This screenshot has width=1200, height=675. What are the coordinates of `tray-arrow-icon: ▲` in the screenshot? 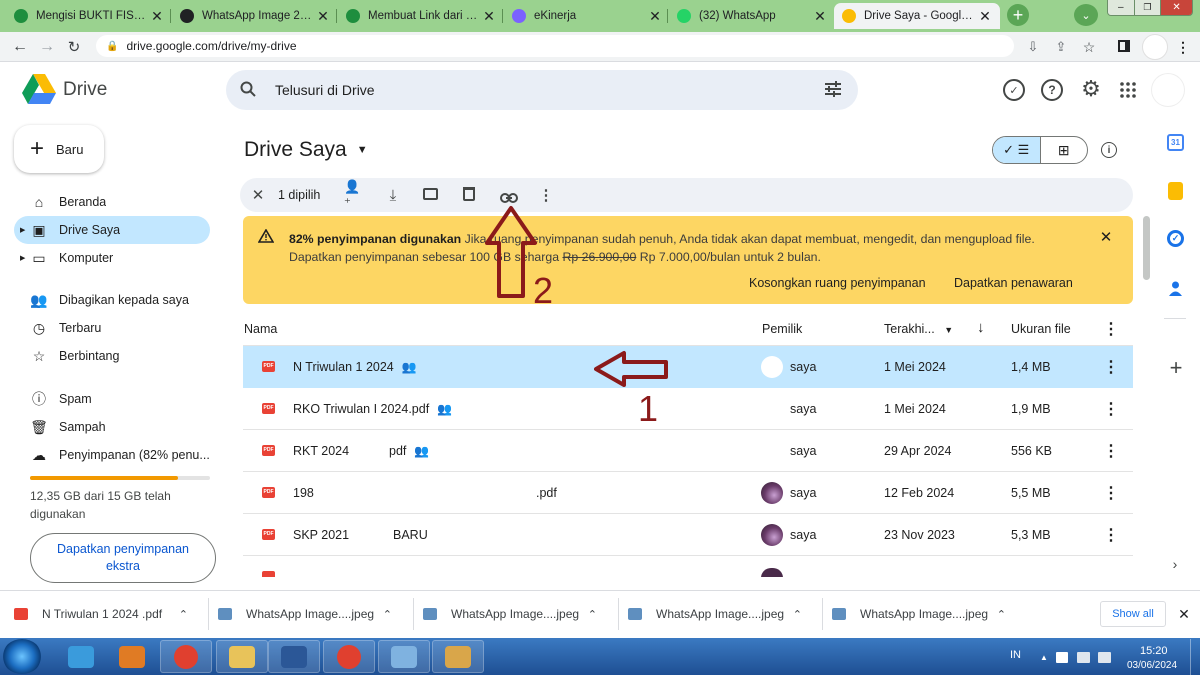 It's located at (1044, 657).